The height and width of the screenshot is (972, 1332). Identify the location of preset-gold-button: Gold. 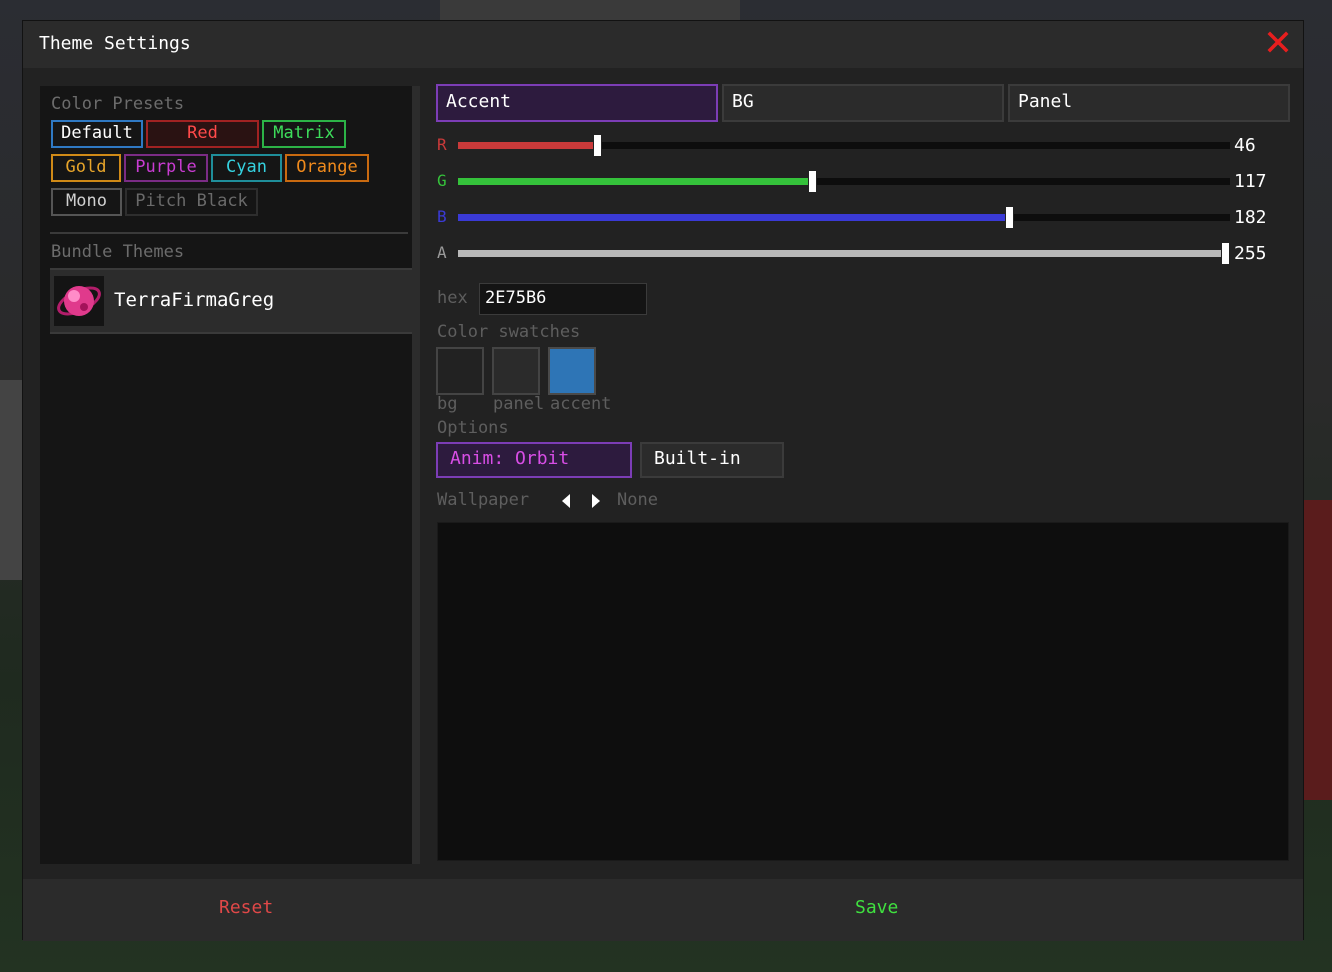
(86, 168).